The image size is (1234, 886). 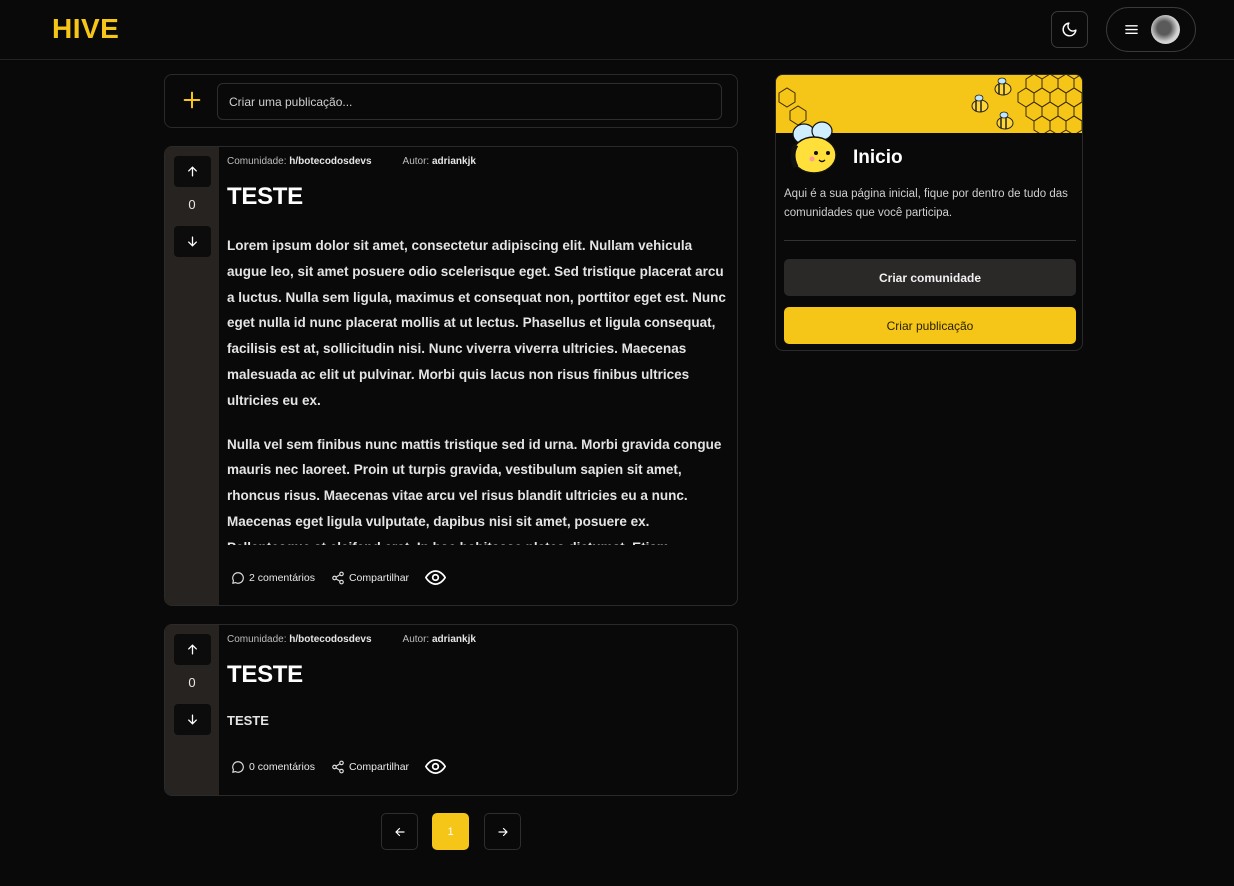 What do you see at coordinates (85, 29) in the screenshot?
I see `logo: HIVE` at bounding box center [85, 29].